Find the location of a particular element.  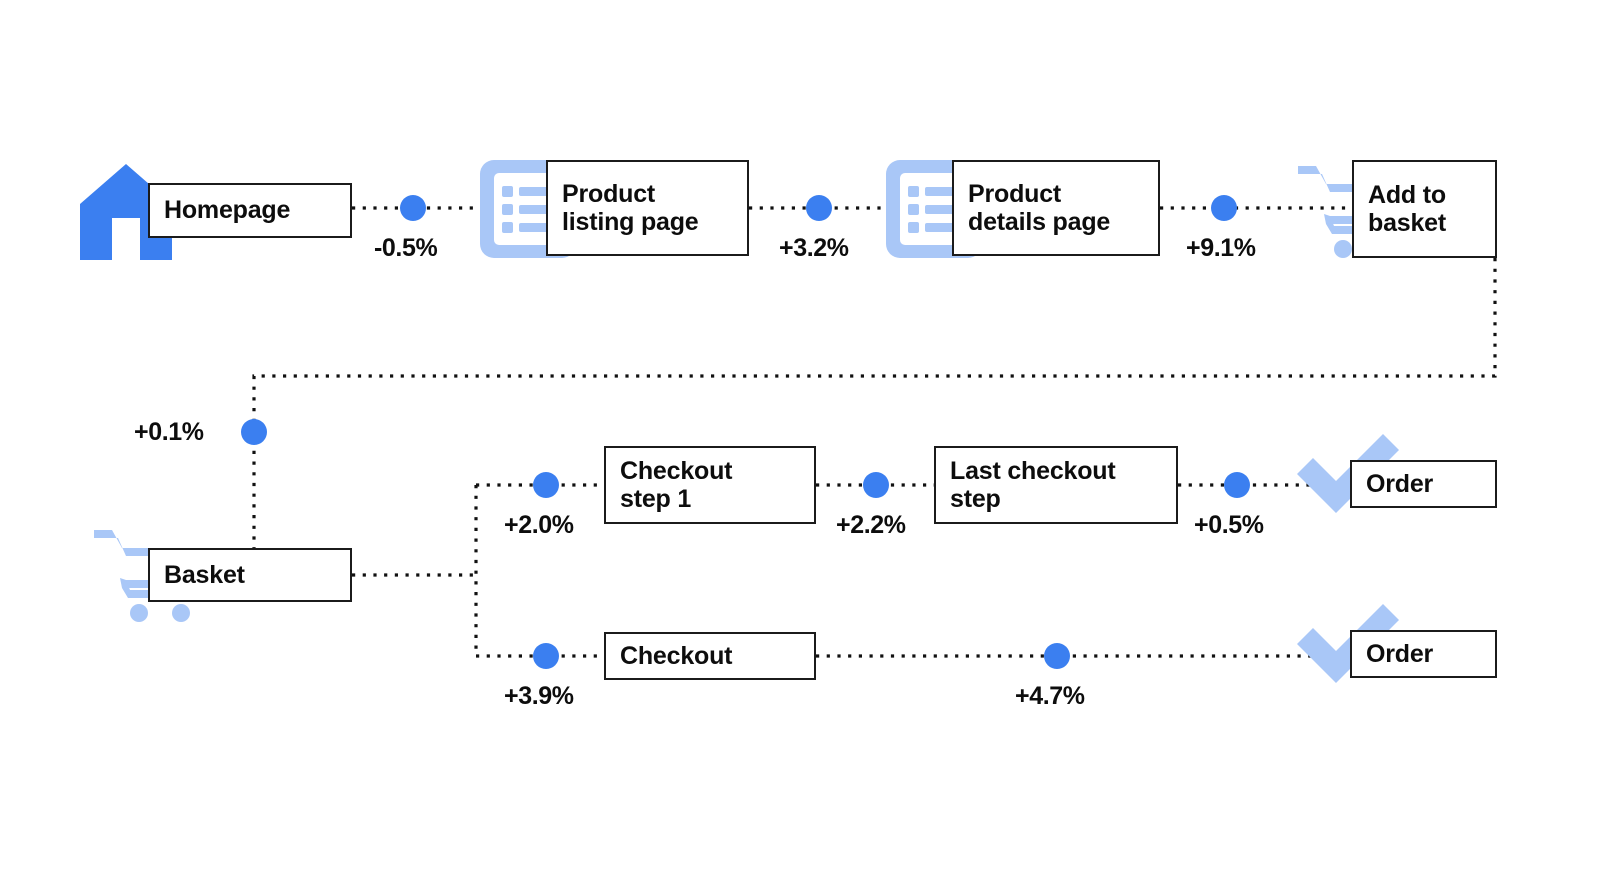

node-product-listing-page-label: Product listing page is located at coordinates (630, 208).